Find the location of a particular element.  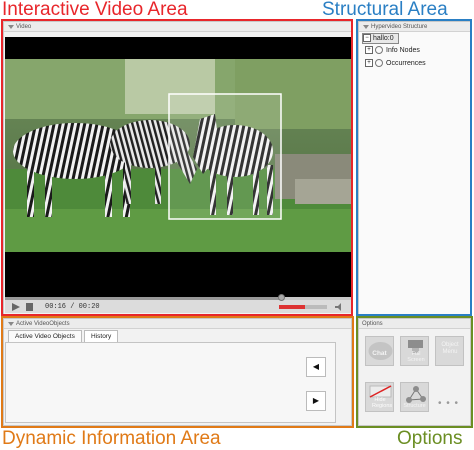

options-label: Options is located at coordinates (430, 438).